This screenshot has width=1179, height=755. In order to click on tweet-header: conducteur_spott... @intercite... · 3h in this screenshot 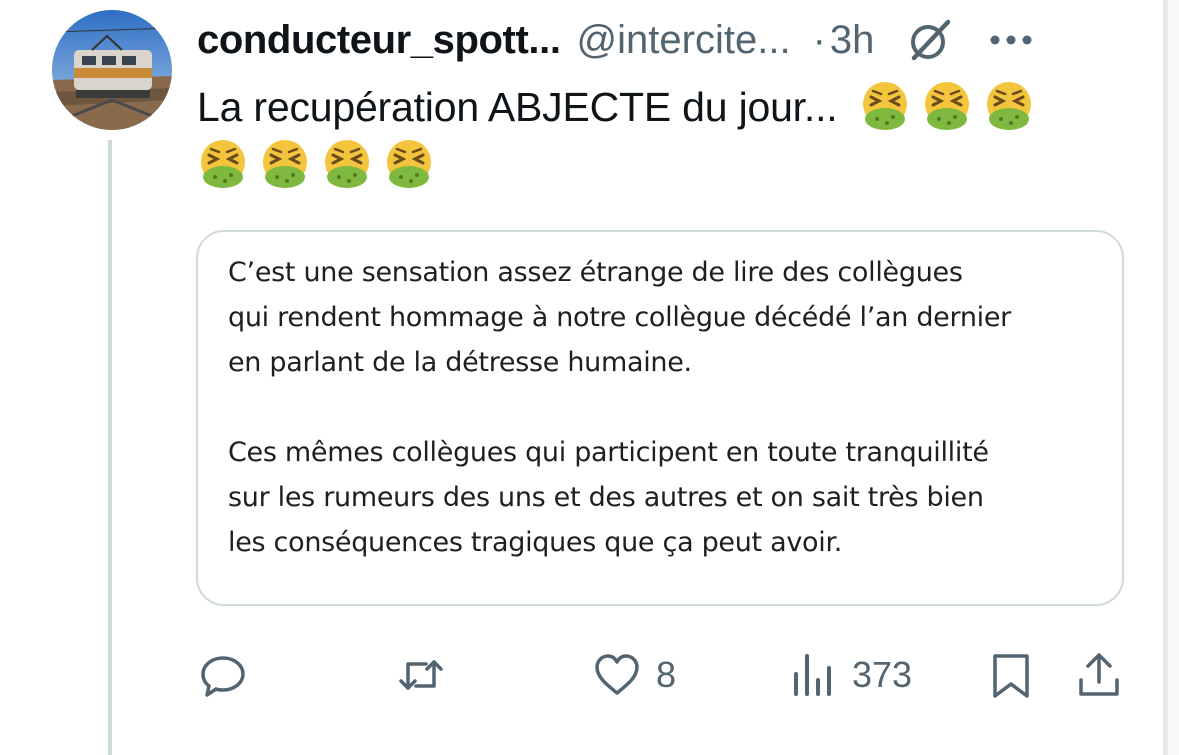, I will do `click(615, 40)`.